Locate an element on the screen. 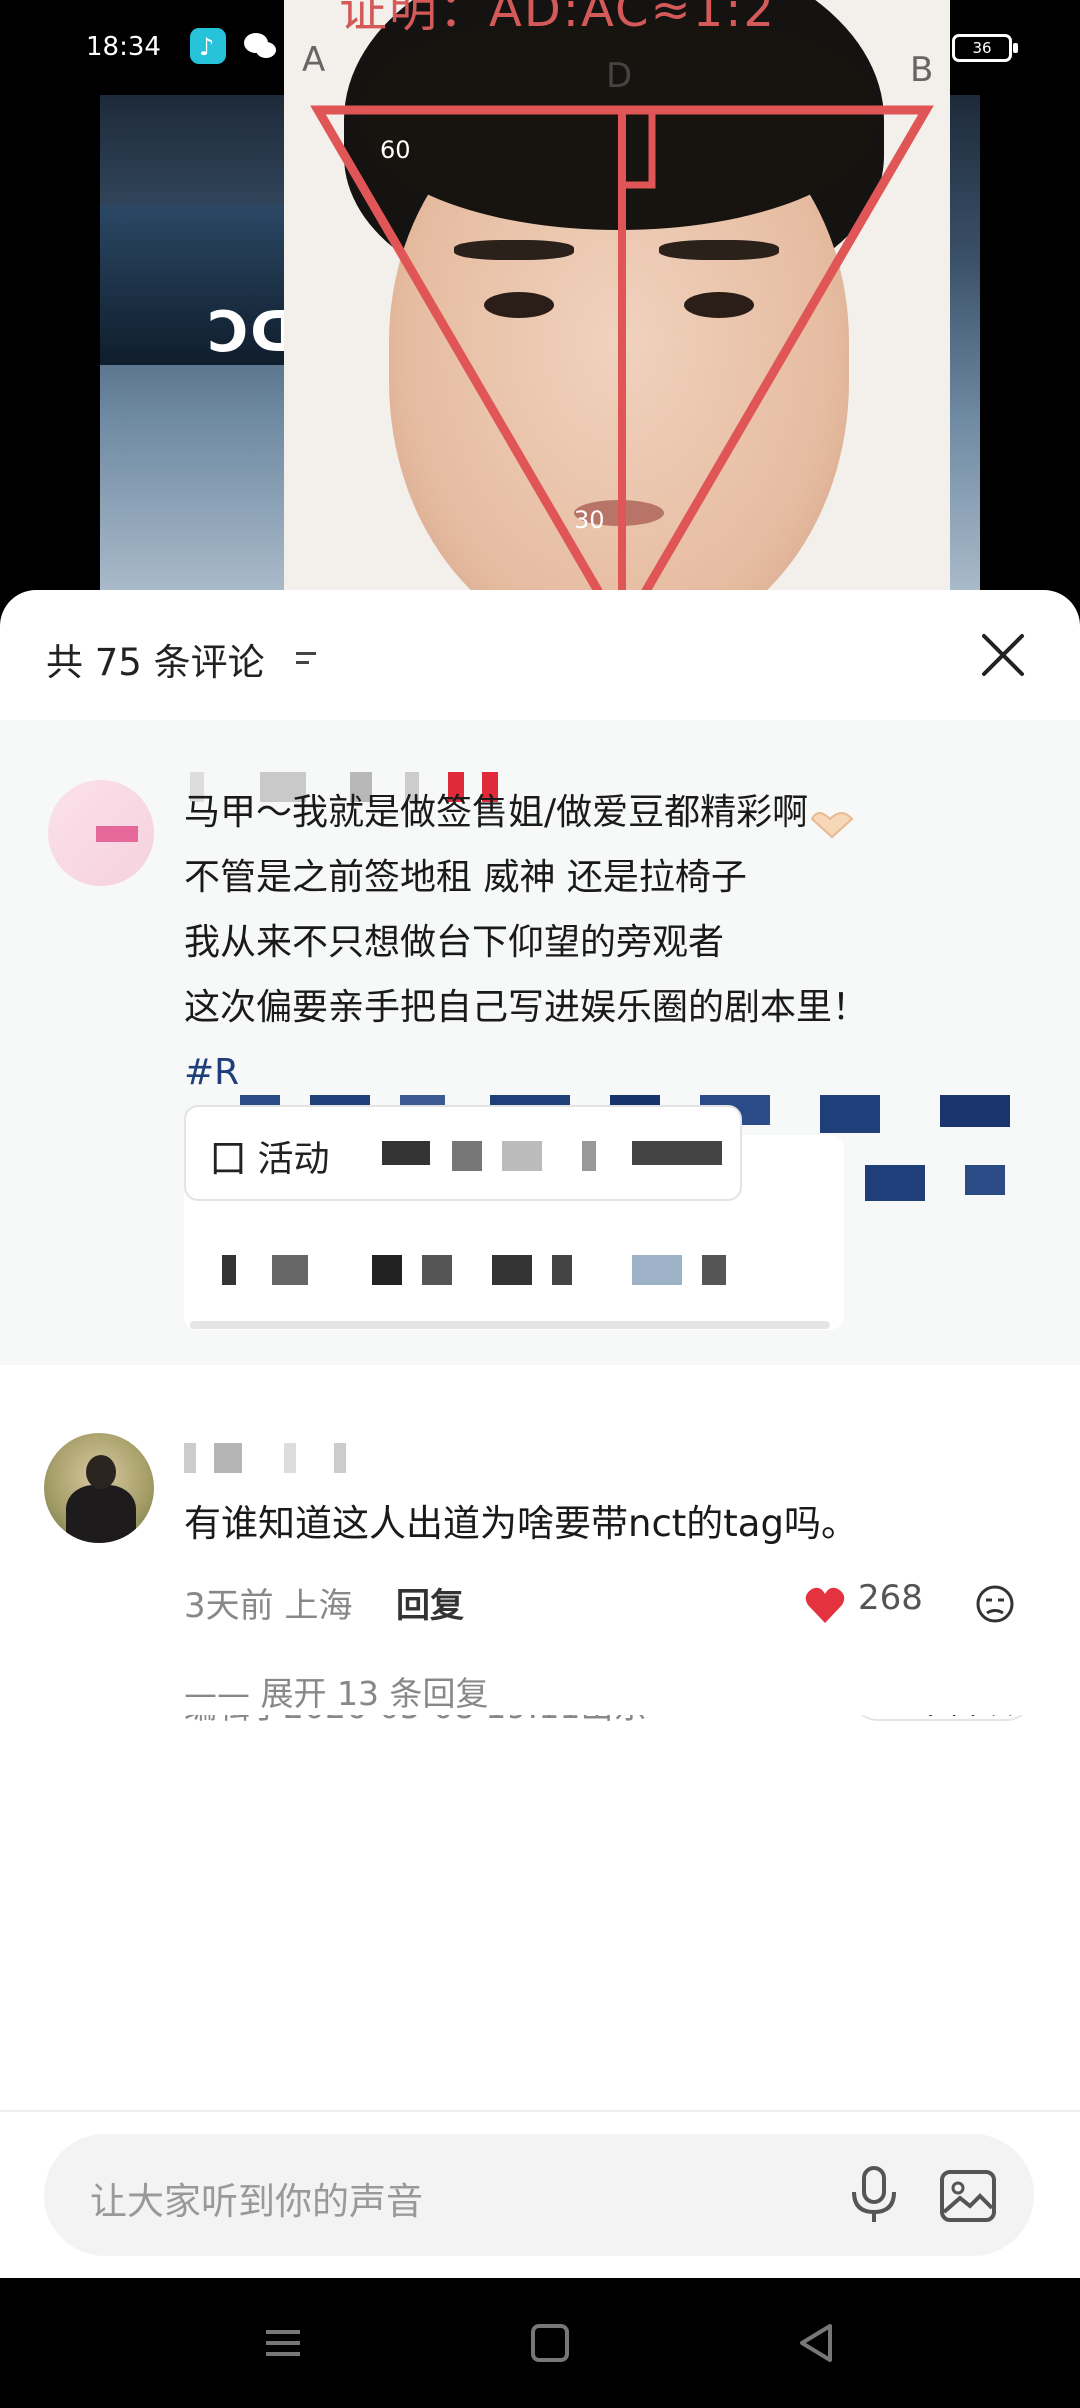 This screenshot has width=1080, height=2408. comment-line-4: 这次偏要亲手把自己写进娱乐圈的剧本里！ is located at coordinates (526, 1007).